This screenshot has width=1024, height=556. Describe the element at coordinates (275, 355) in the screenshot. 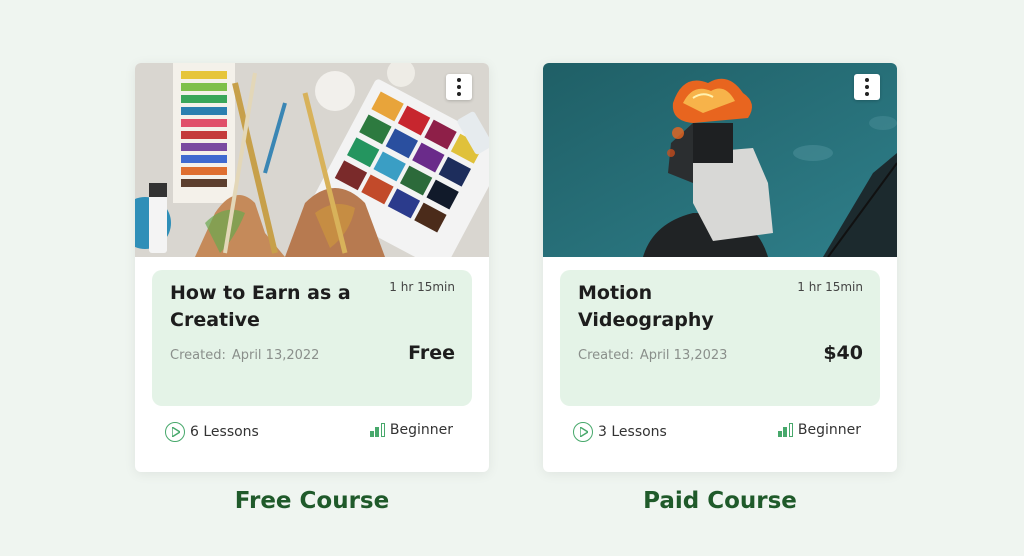

I see `created-date-value: April 13,2022` at that location.